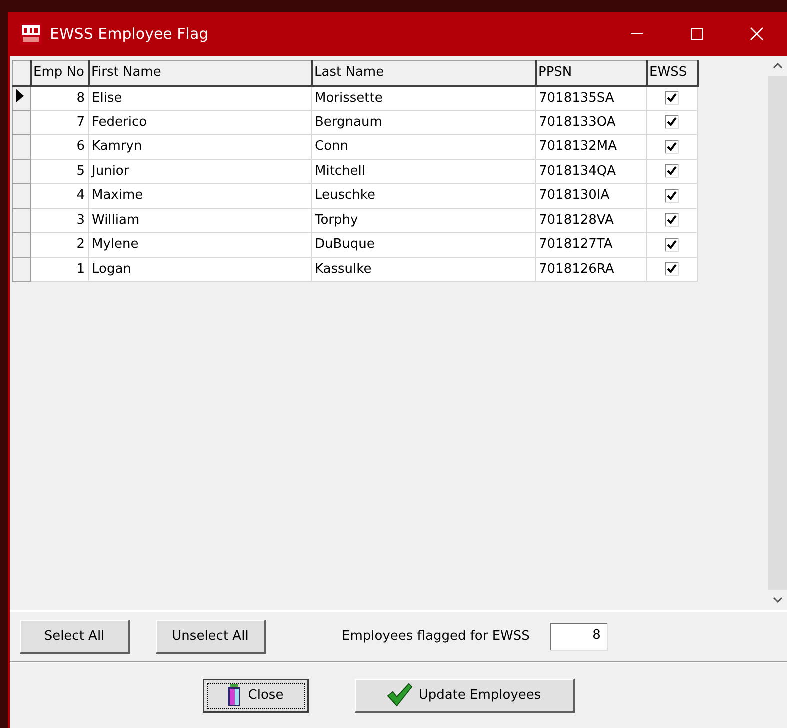 The height and width of the screenshot is (728, 787). Describe the element at coordinates (255, 695) in the screenshot. I see `close-dialog-button: Close` at that location.